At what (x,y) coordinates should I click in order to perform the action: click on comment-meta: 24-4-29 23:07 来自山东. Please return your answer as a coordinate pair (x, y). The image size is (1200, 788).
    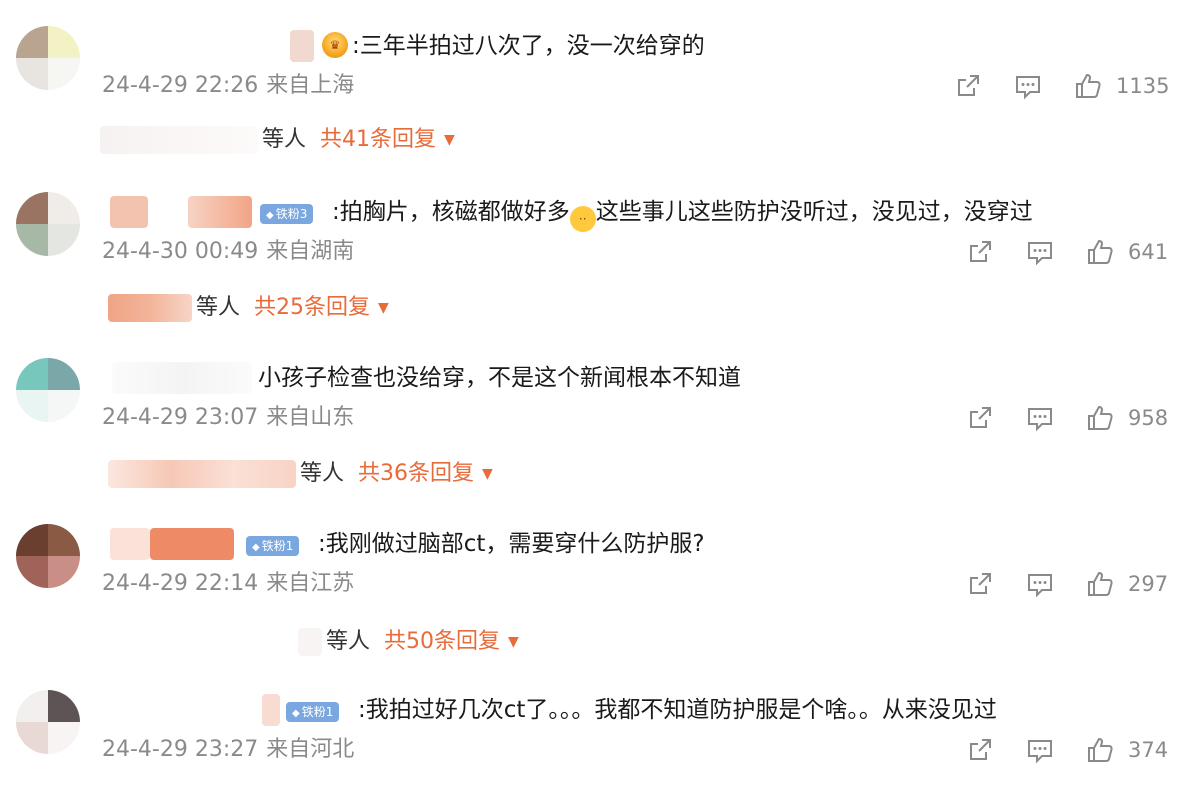
    Looking at the image, I should click on (228, 418).